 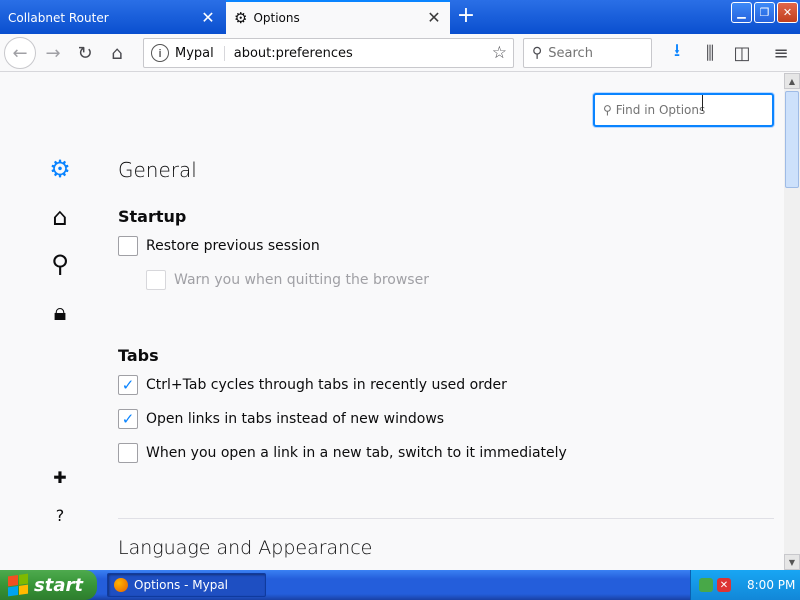 I want to click on restore-icon: ❐, so click(x=764, y=12).